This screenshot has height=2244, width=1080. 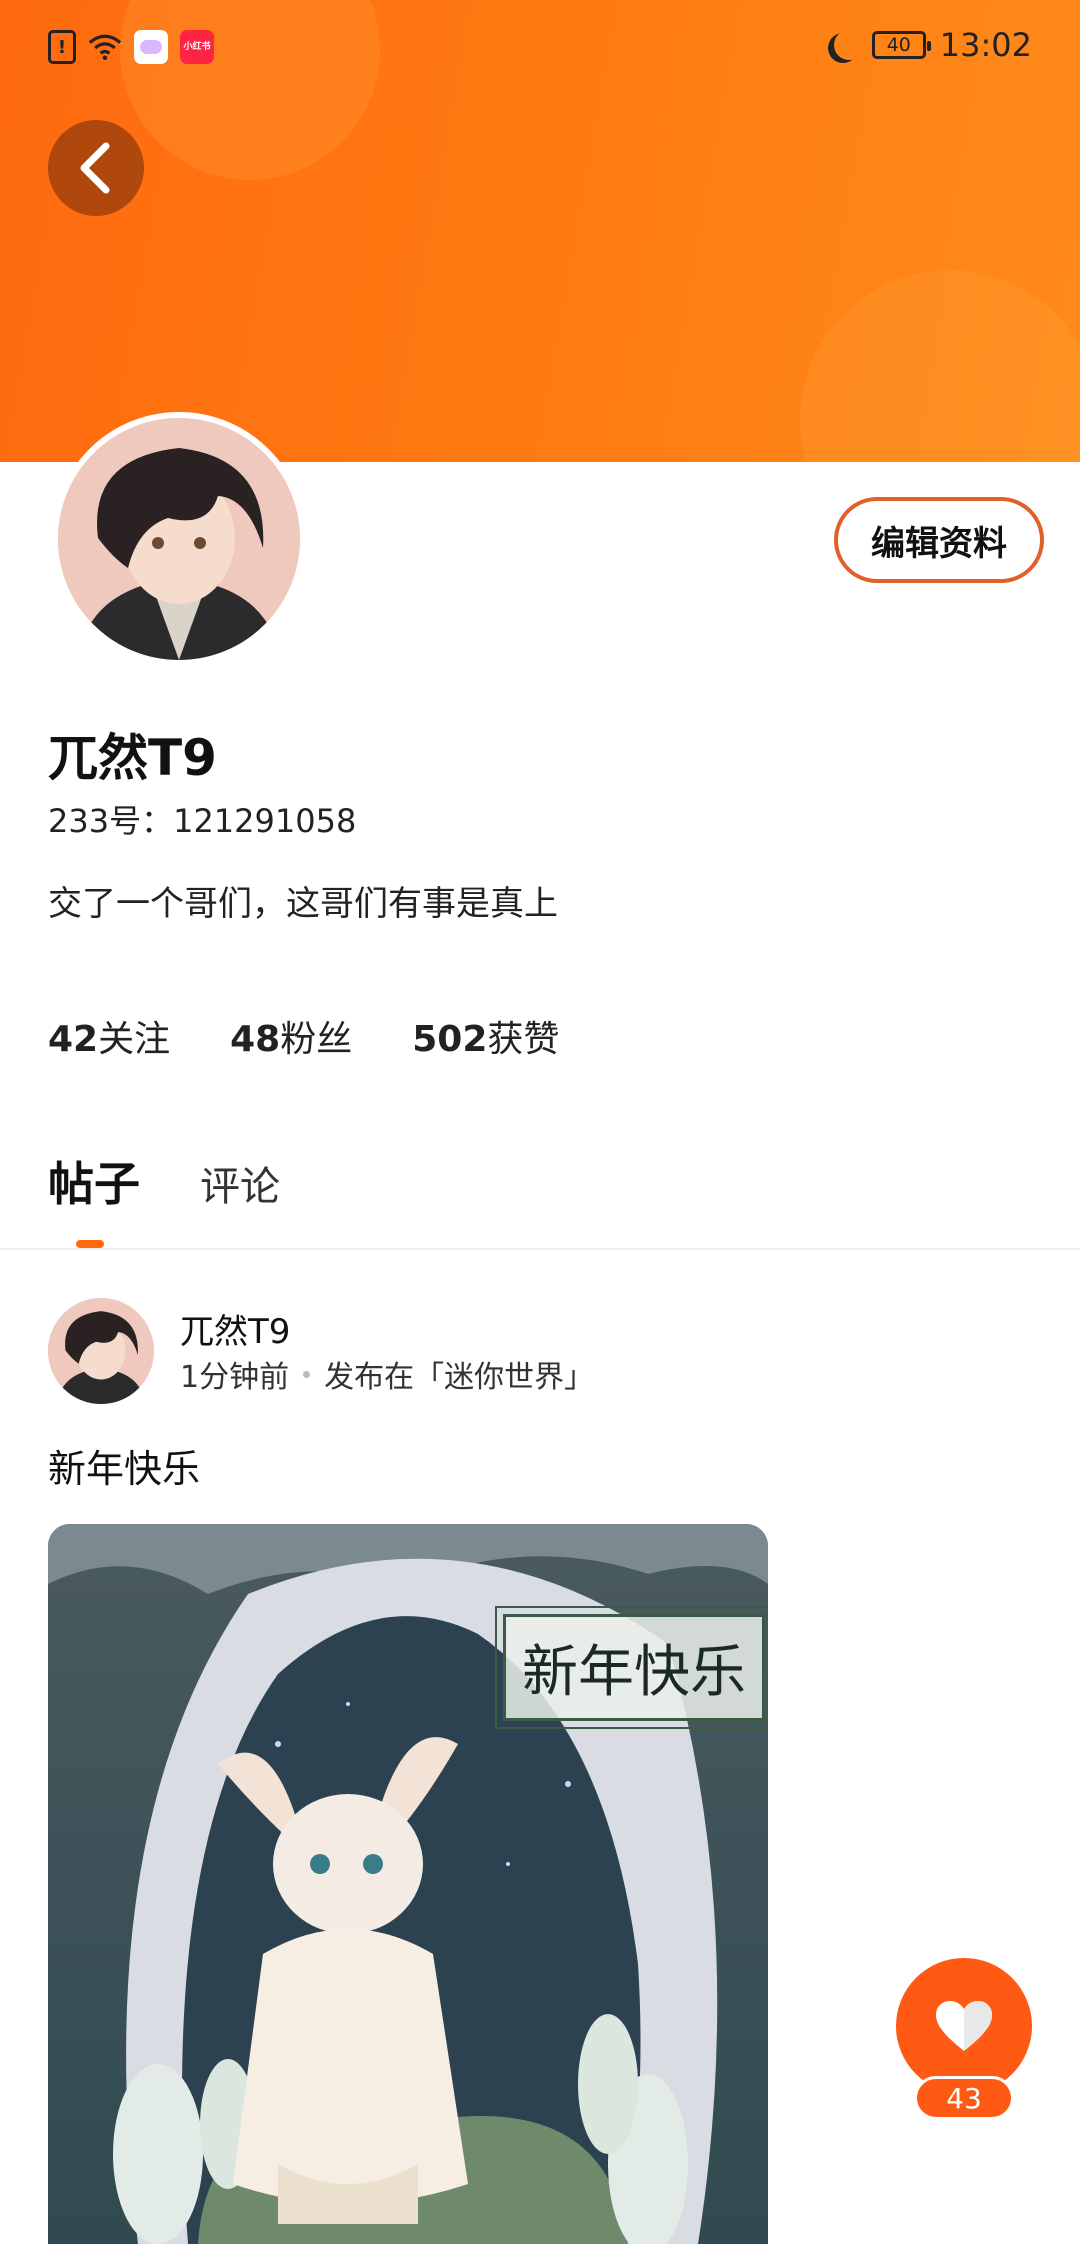 What do you see at coordinates (179, 539) in the screenshot?
I see `profile-avatar` at bounding box center [179, 539].